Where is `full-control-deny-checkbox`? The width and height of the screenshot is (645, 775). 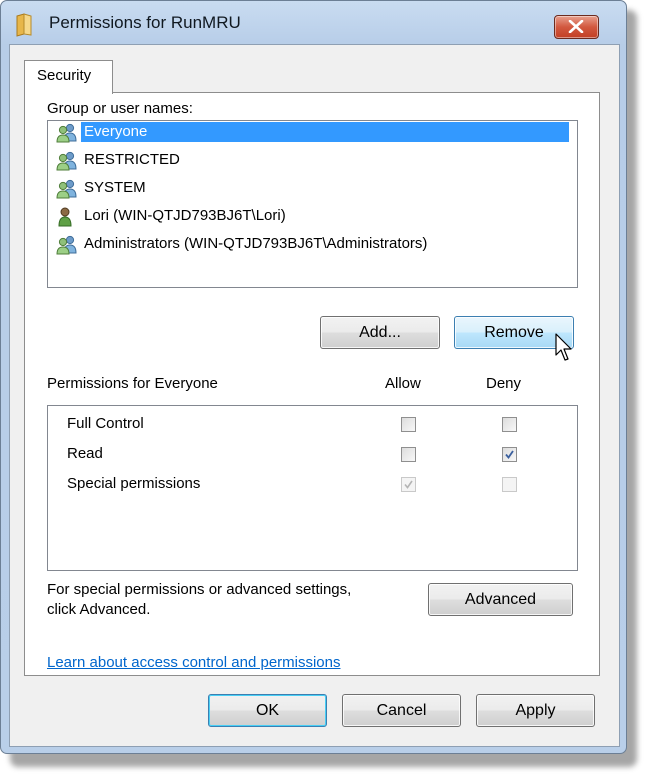
full-control-deny-checkbox is located at coordinates (509, 424).